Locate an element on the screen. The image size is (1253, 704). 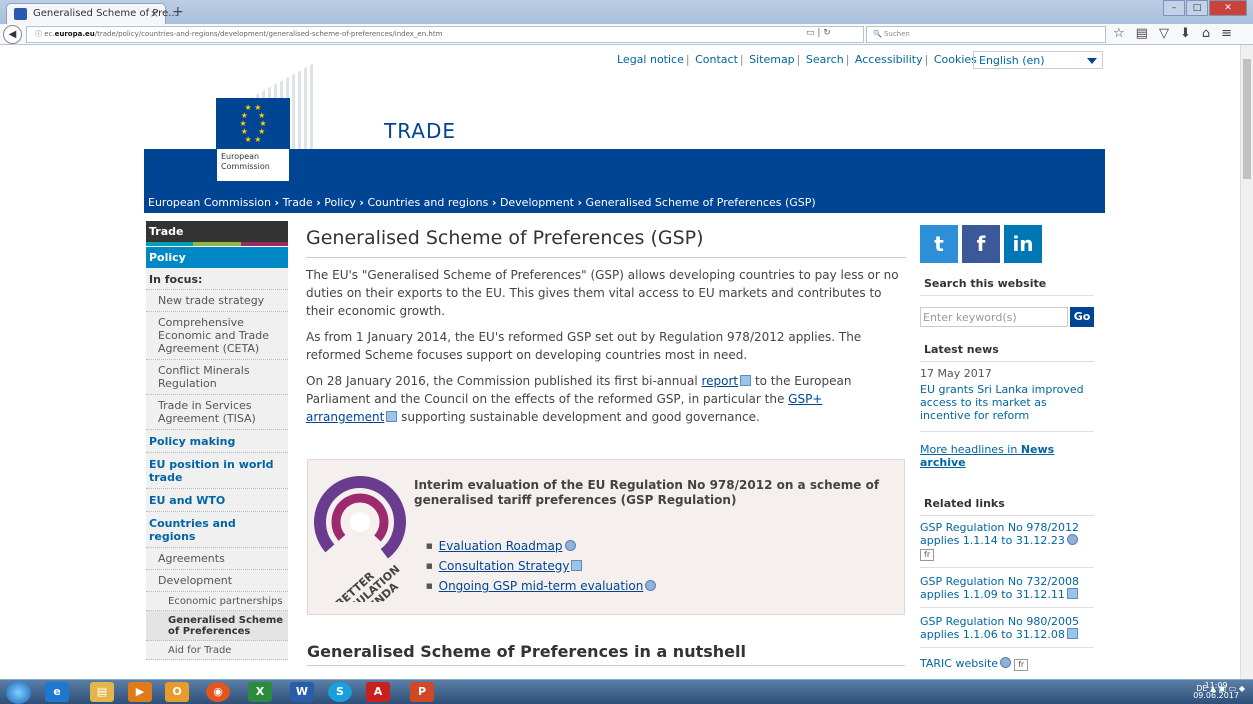
ec-label-line1: European is located at coordinates (240, 156).